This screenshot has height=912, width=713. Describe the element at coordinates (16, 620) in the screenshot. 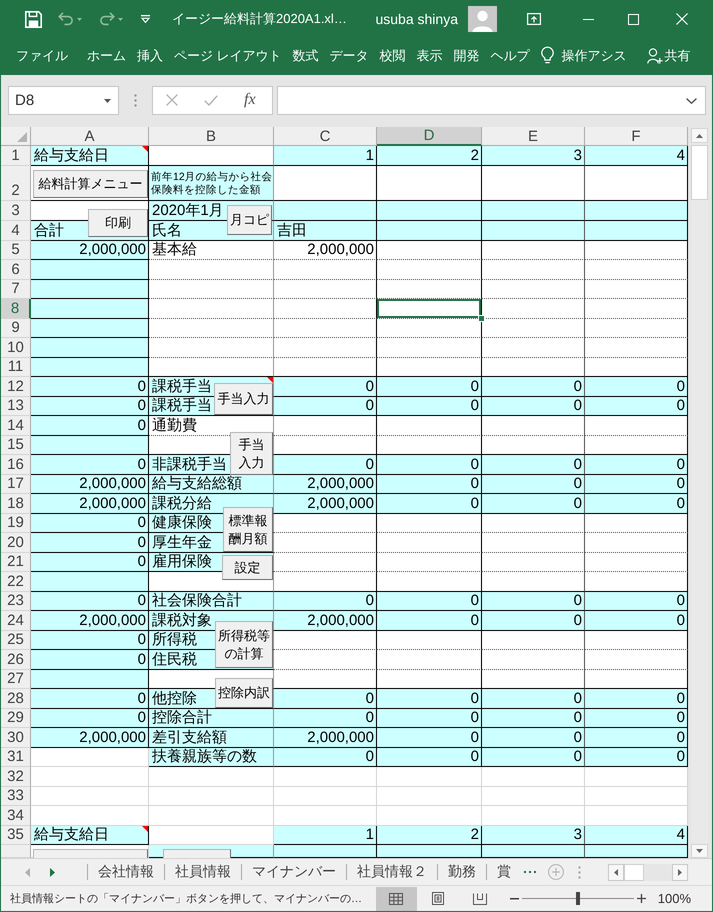

I see `row-header: 24` at that location.